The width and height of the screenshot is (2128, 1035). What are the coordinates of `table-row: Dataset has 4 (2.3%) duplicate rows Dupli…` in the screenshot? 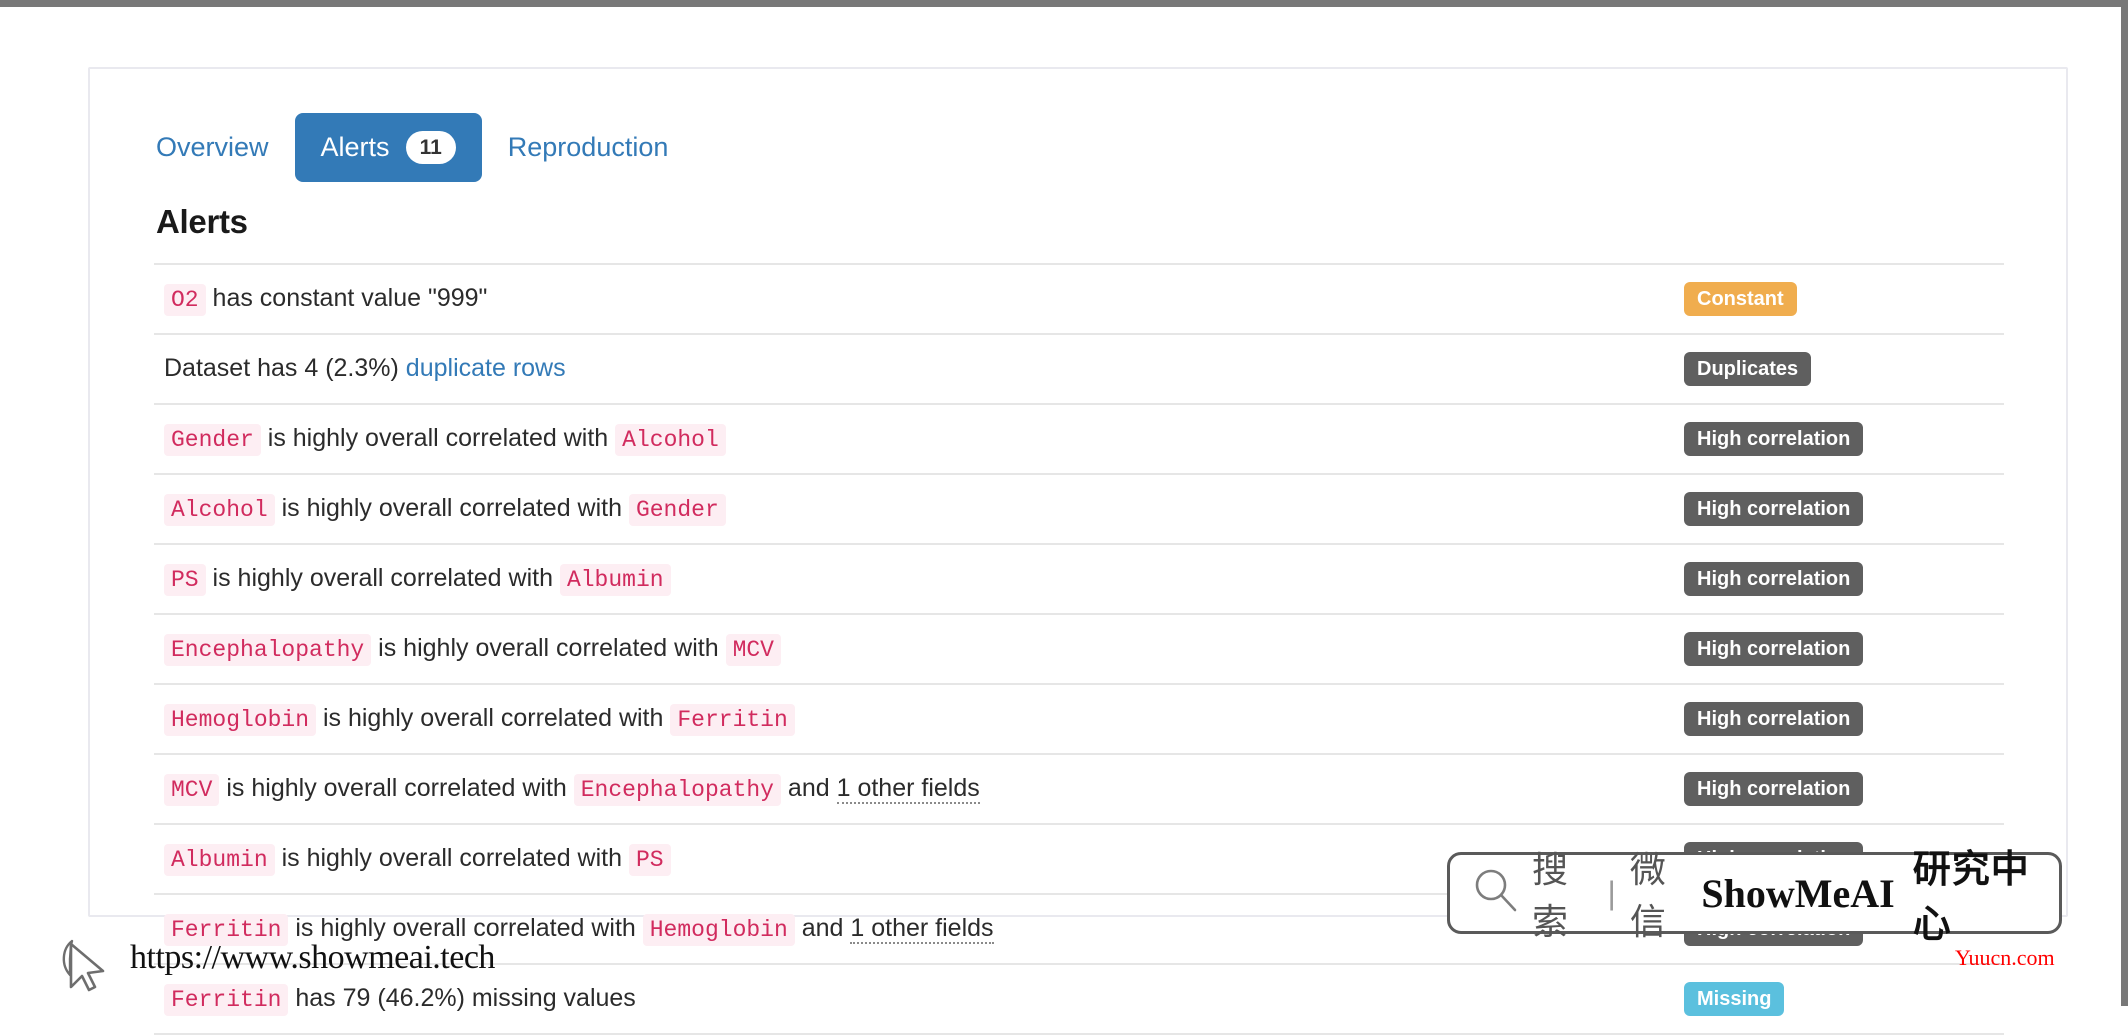 It's located at (1079, 369).